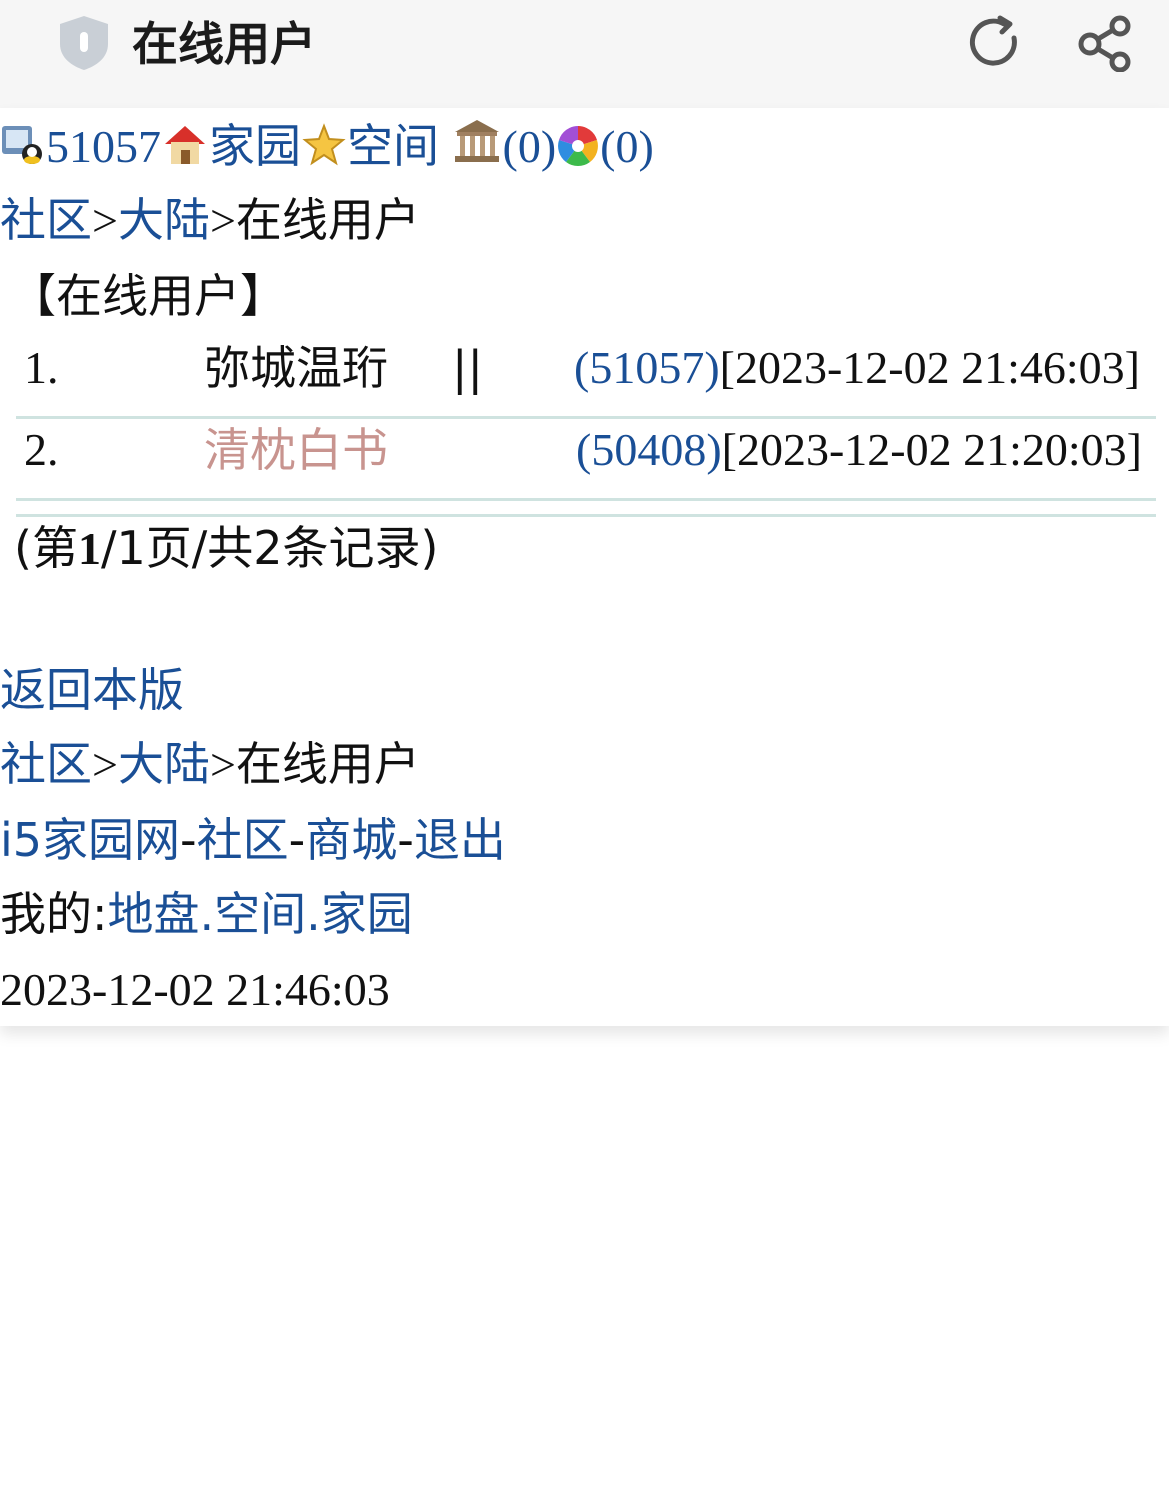 The height and width of the screenshot is (1511, 1169). I want to click on breadcrumb-community: 社区, so click(46, 220).